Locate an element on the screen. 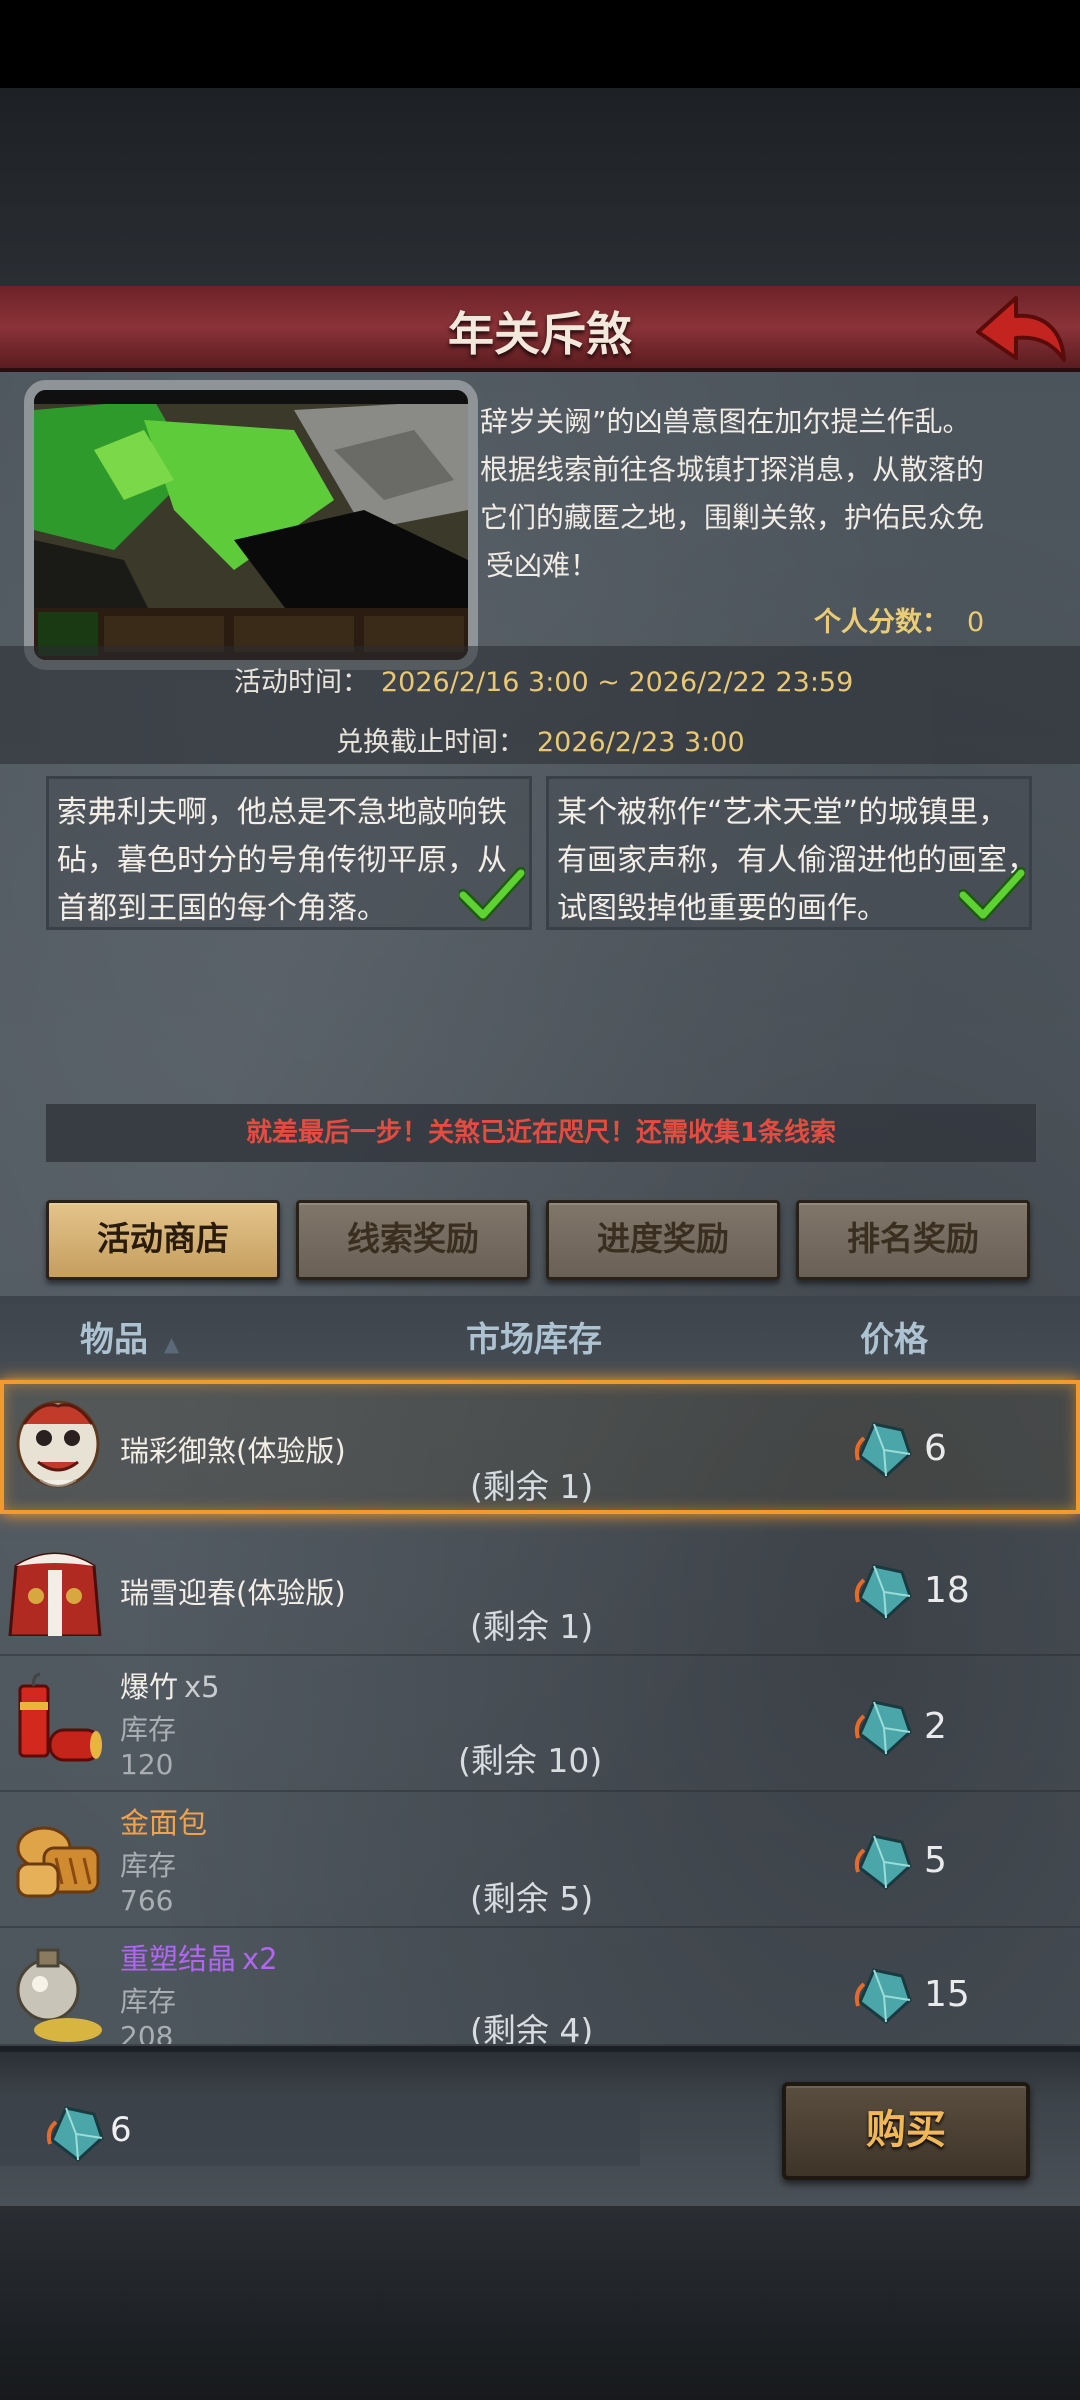 The image size is (1080, 2400). score-value: 0 is located at coordinates (976, 622).